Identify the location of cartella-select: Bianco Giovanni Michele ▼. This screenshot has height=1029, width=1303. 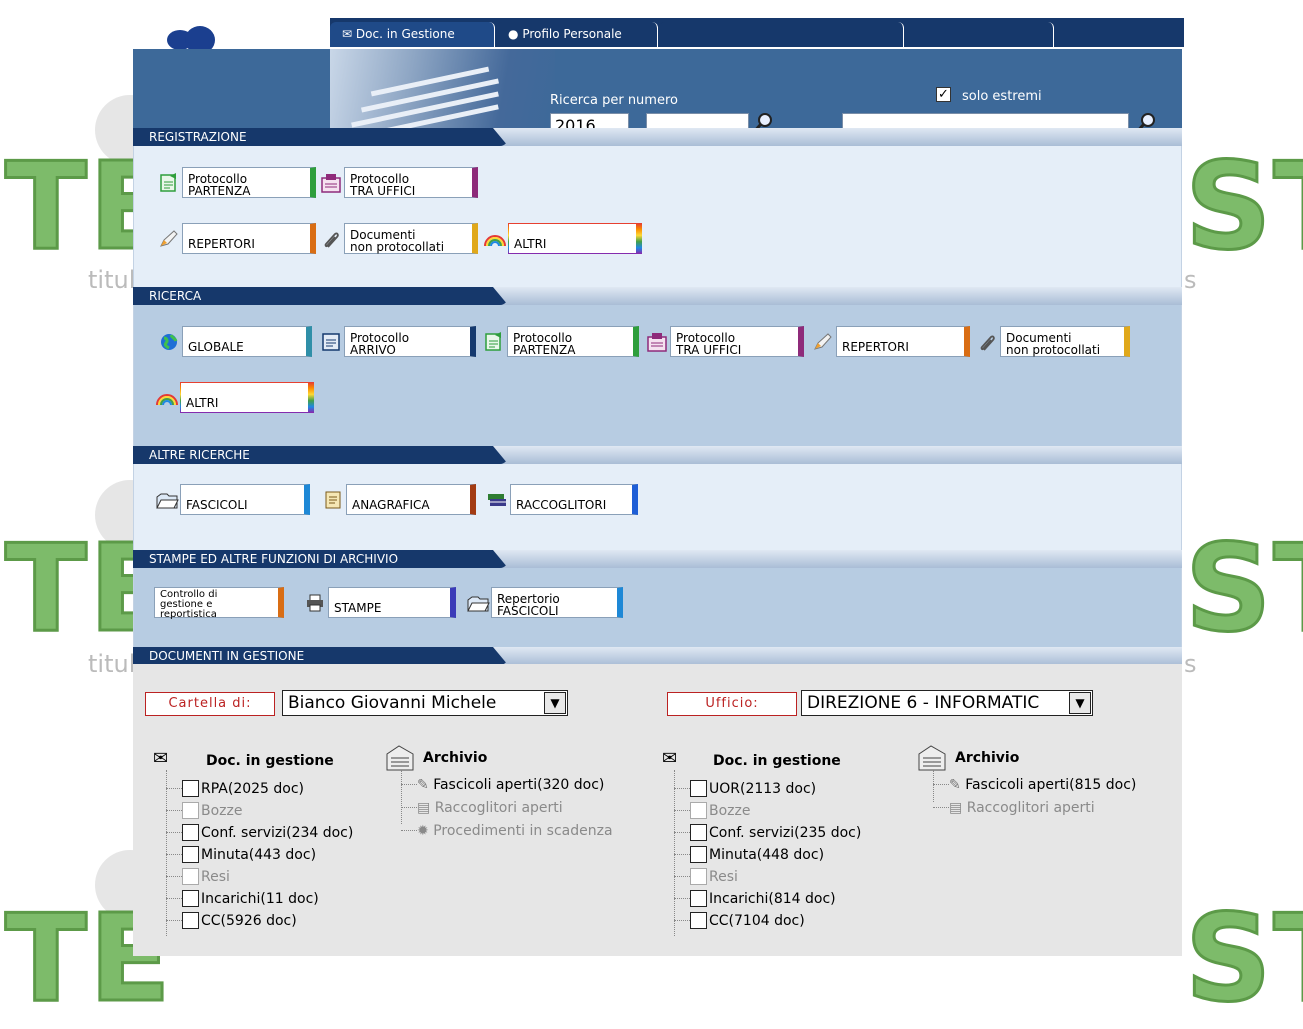
(425, 703).